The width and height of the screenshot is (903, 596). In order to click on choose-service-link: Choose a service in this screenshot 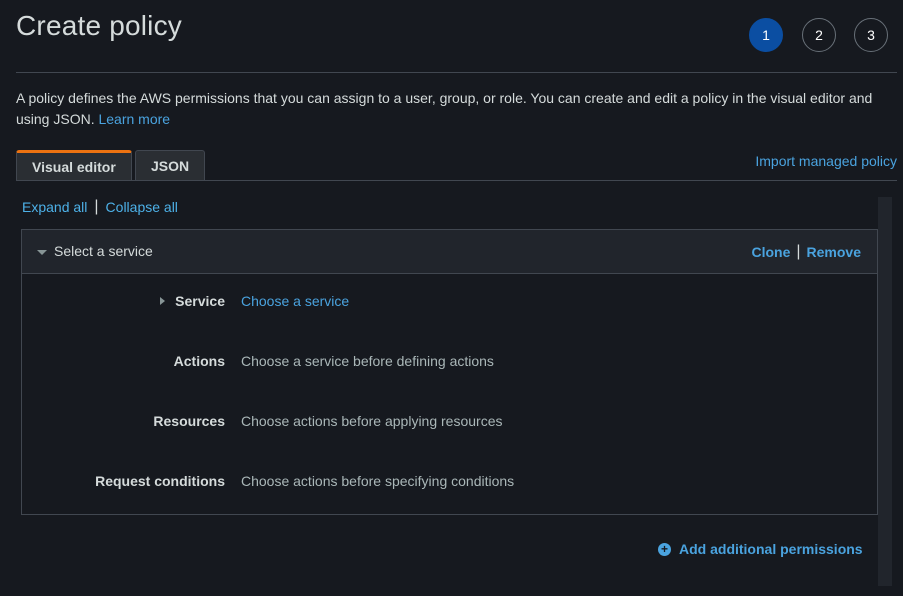, I will do `click(295, 301)`.